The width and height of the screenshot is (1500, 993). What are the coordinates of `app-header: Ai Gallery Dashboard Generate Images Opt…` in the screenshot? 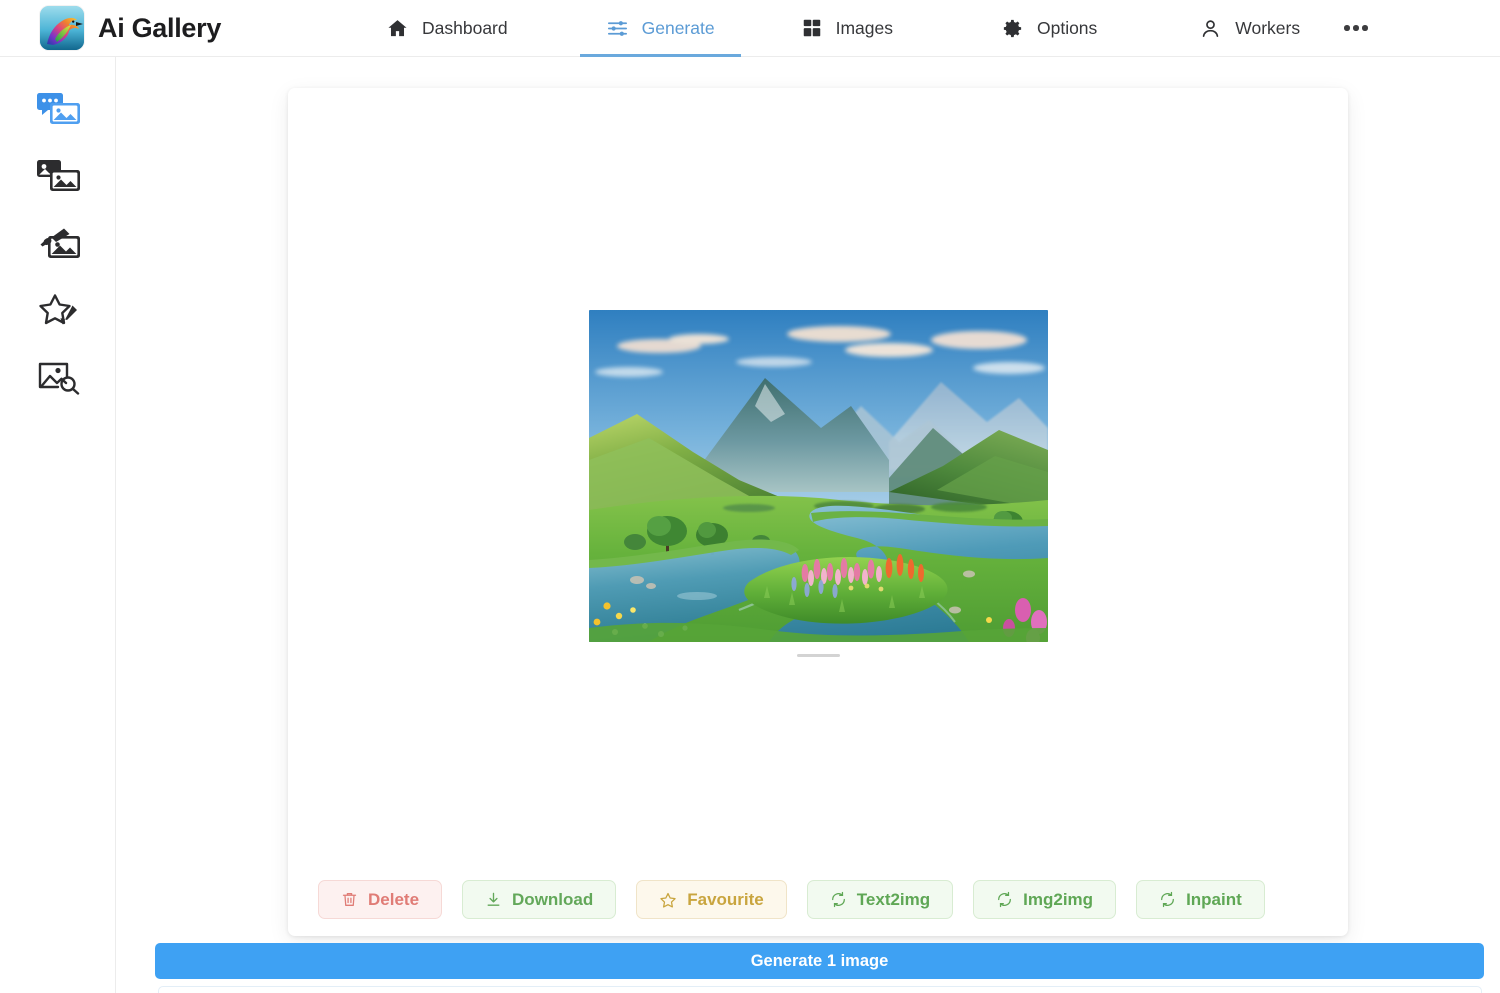 It's located at (750, 28).